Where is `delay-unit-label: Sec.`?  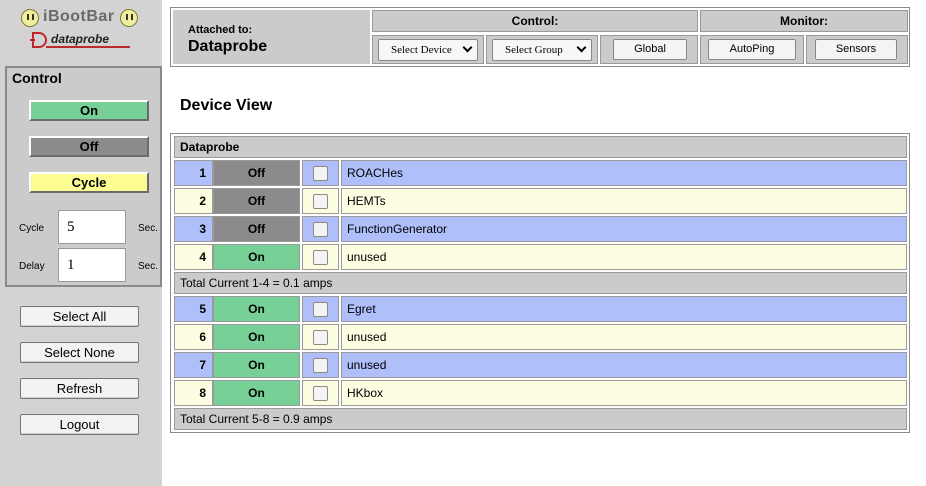 delay-unit-label: Sec. is located at coordinates (148, 266).